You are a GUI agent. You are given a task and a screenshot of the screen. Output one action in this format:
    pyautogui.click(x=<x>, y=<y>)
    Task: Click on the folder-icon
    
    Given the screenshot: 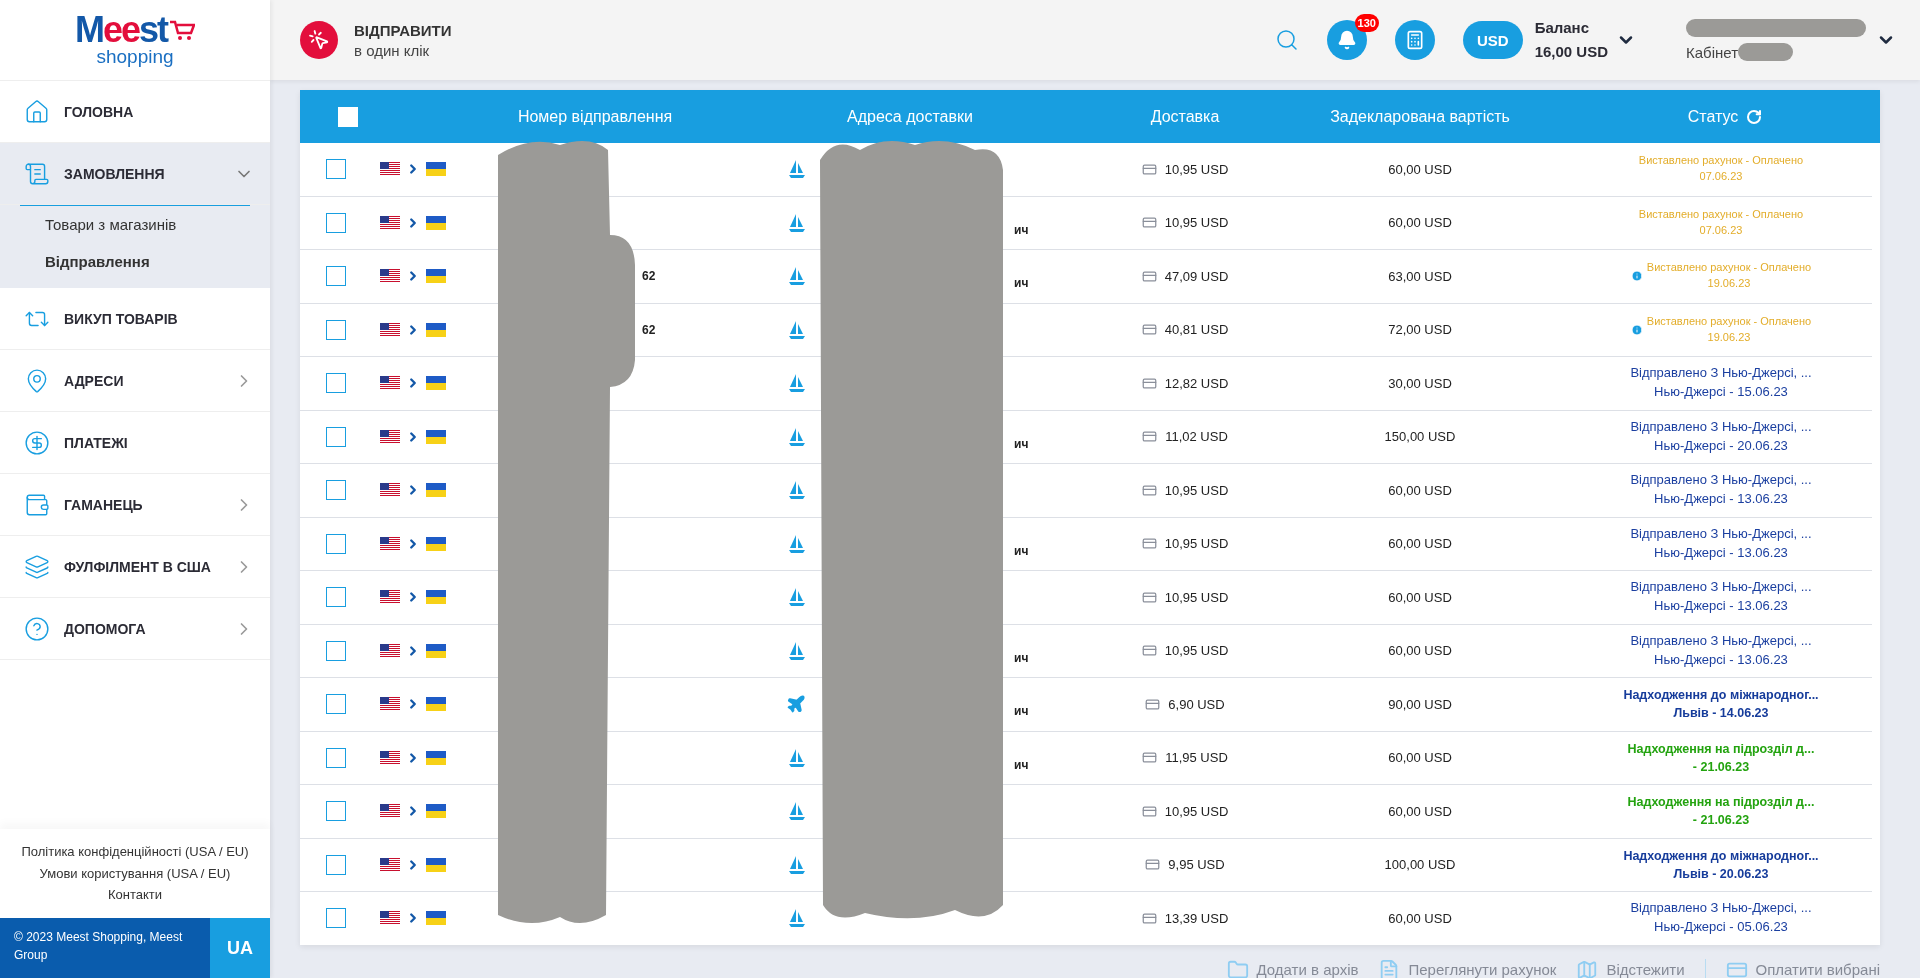 What is the action you would take?
    pyautogui.click(x=1237, y=968)
    